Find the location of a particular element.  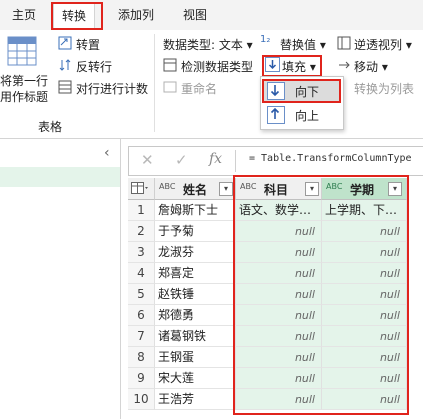

selected-query-item is located at coordinates (60, 177).